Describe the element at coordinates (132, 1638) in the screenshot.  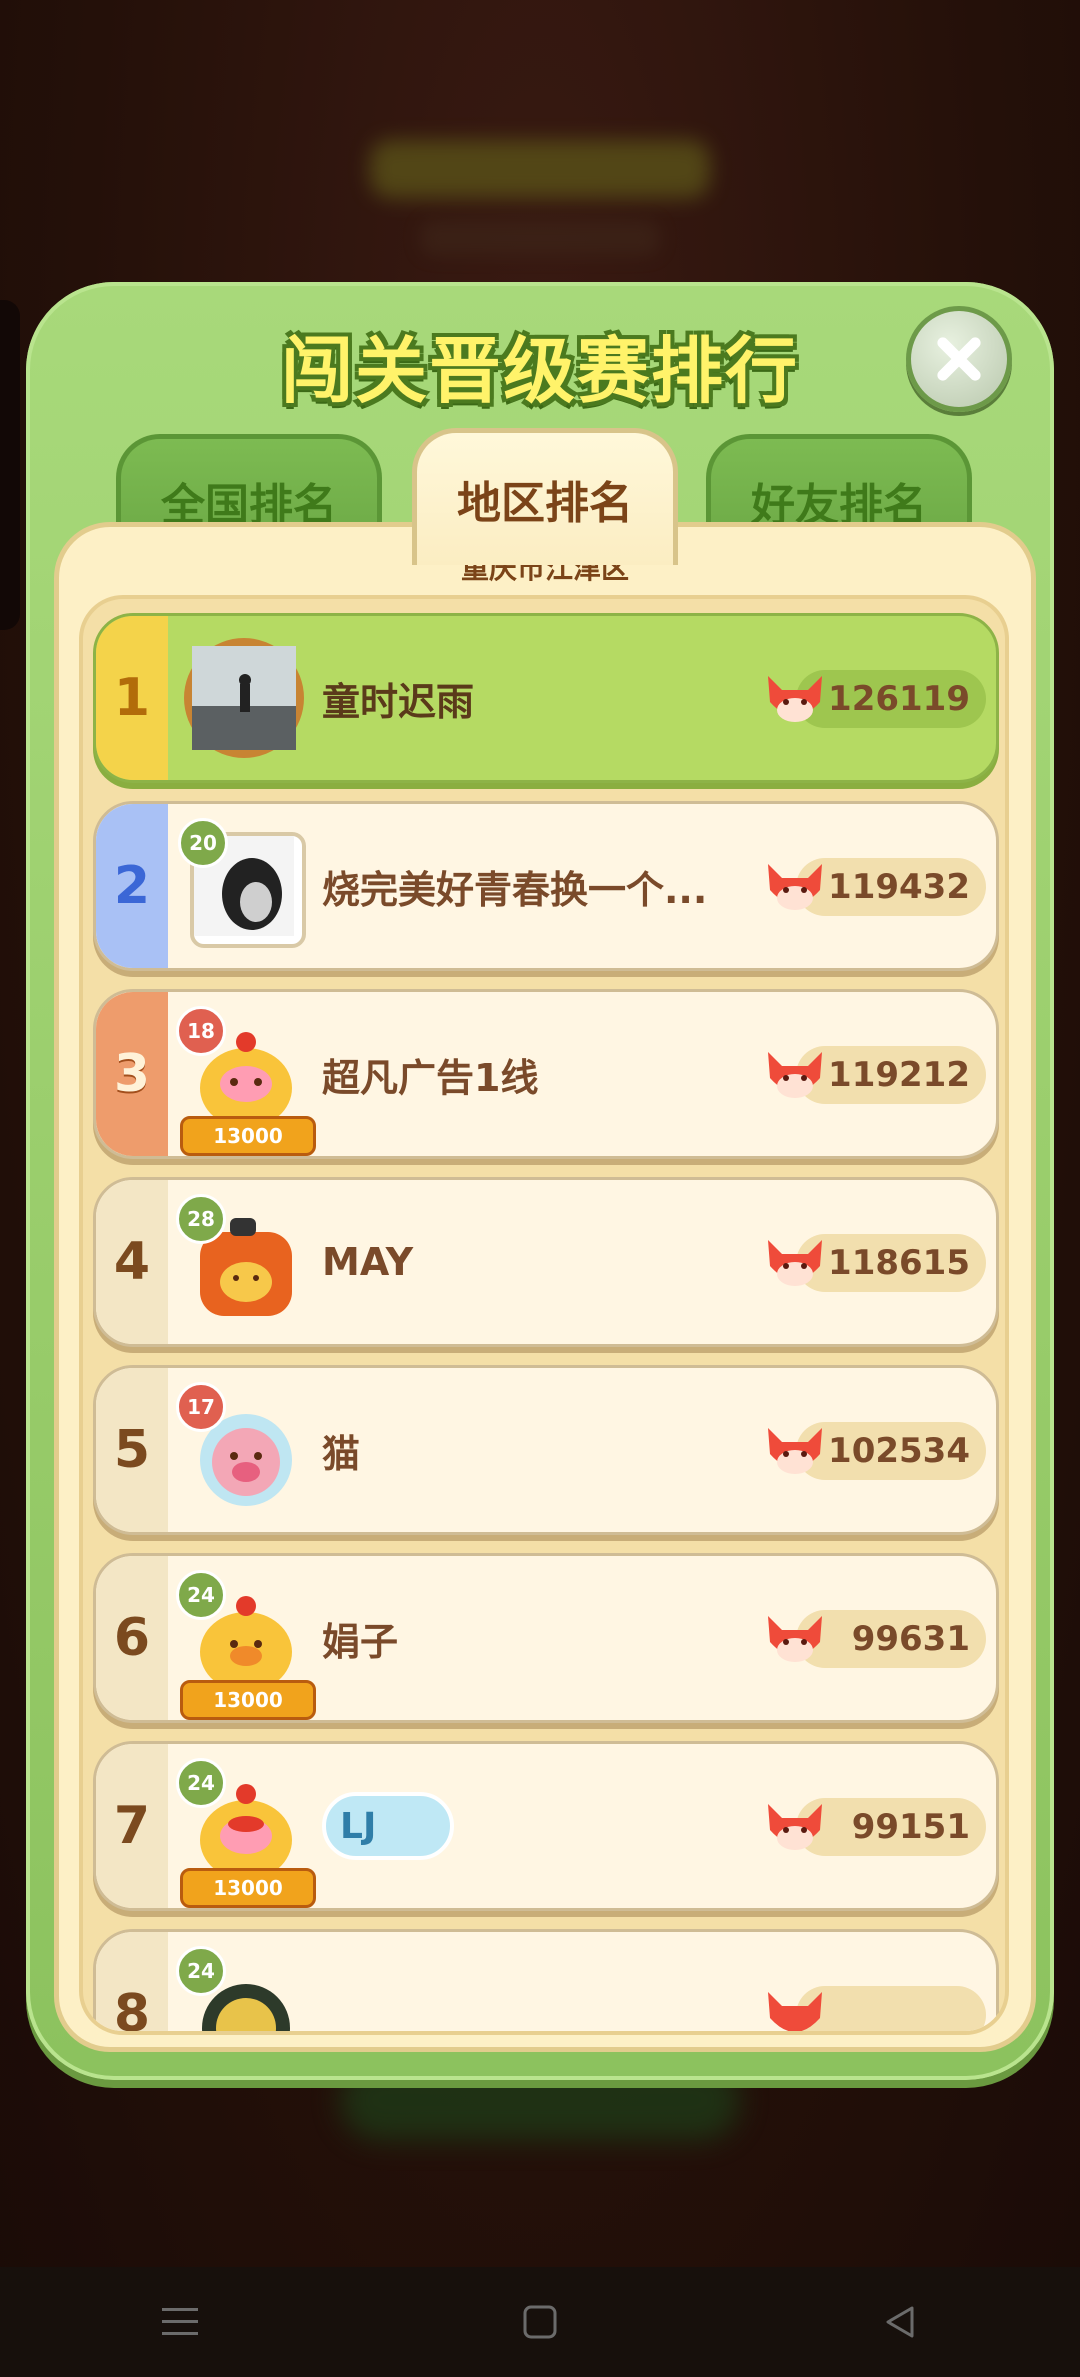
I see `rank-number: 6` at that location.